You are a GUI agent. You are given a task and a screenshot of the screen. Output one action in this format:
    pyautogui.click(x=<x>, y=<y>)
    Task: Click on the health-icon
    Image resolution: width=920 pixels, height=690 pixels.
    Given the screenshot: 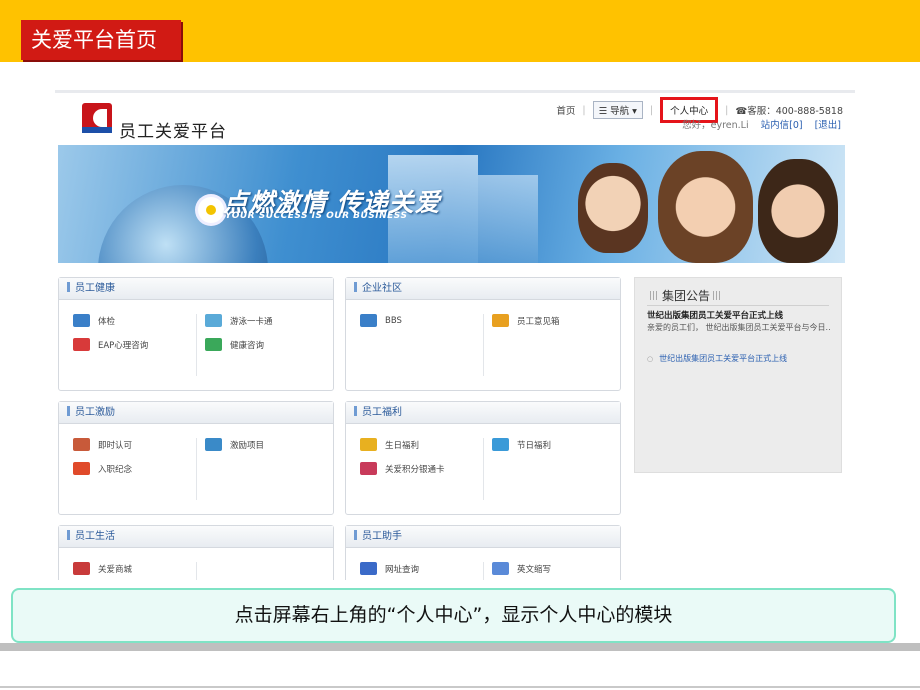 What is the action you would take?
    pyautogui.click(x=213, y=344)
    